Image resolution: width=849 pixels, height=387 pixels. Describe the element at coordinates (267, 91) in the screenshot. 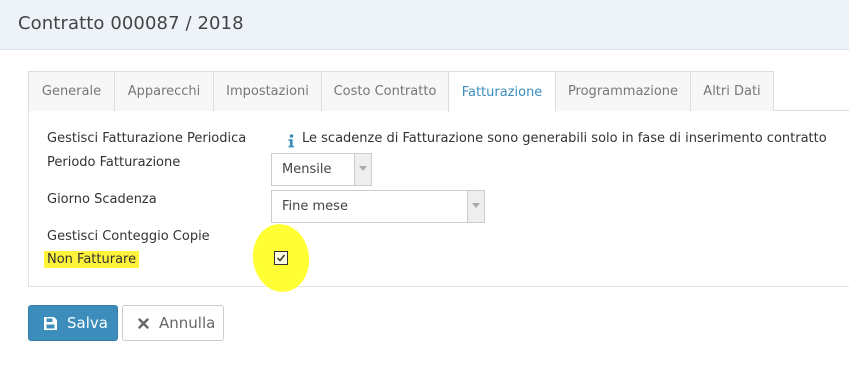

I see `tab-impostazioni: Impostazioni` at that location.